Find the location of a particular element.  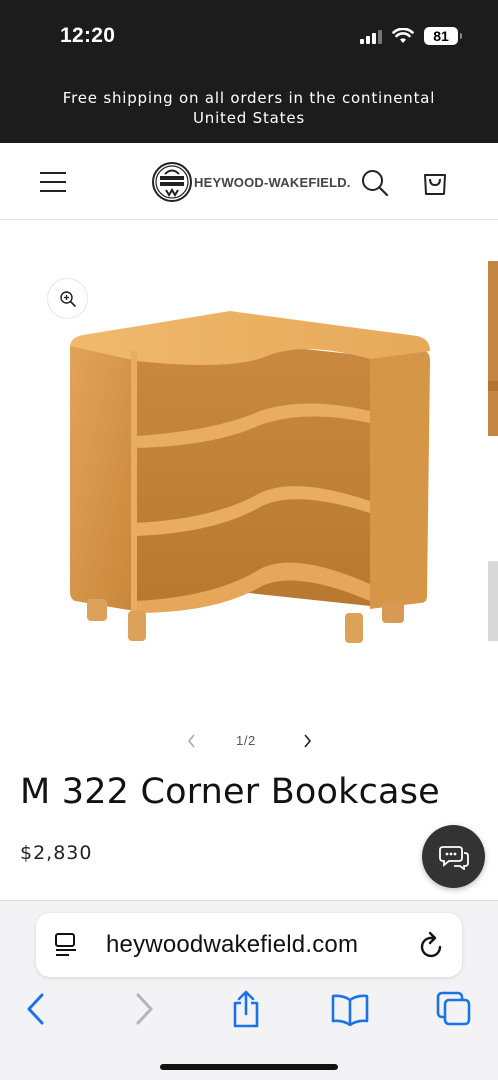

site-header: HEYWOOD-WAKEFIELD. is located at coordinates (249, 181).